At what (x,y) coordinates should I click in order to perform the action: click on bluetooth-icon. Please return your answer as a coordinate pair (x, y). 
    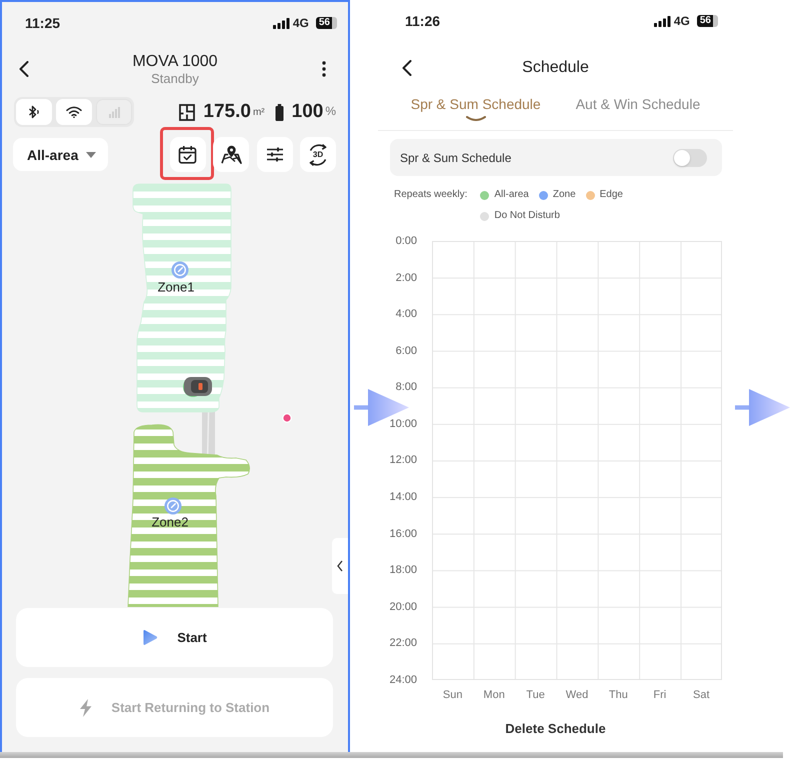
    Looking at the image, I should click on (34, 112).